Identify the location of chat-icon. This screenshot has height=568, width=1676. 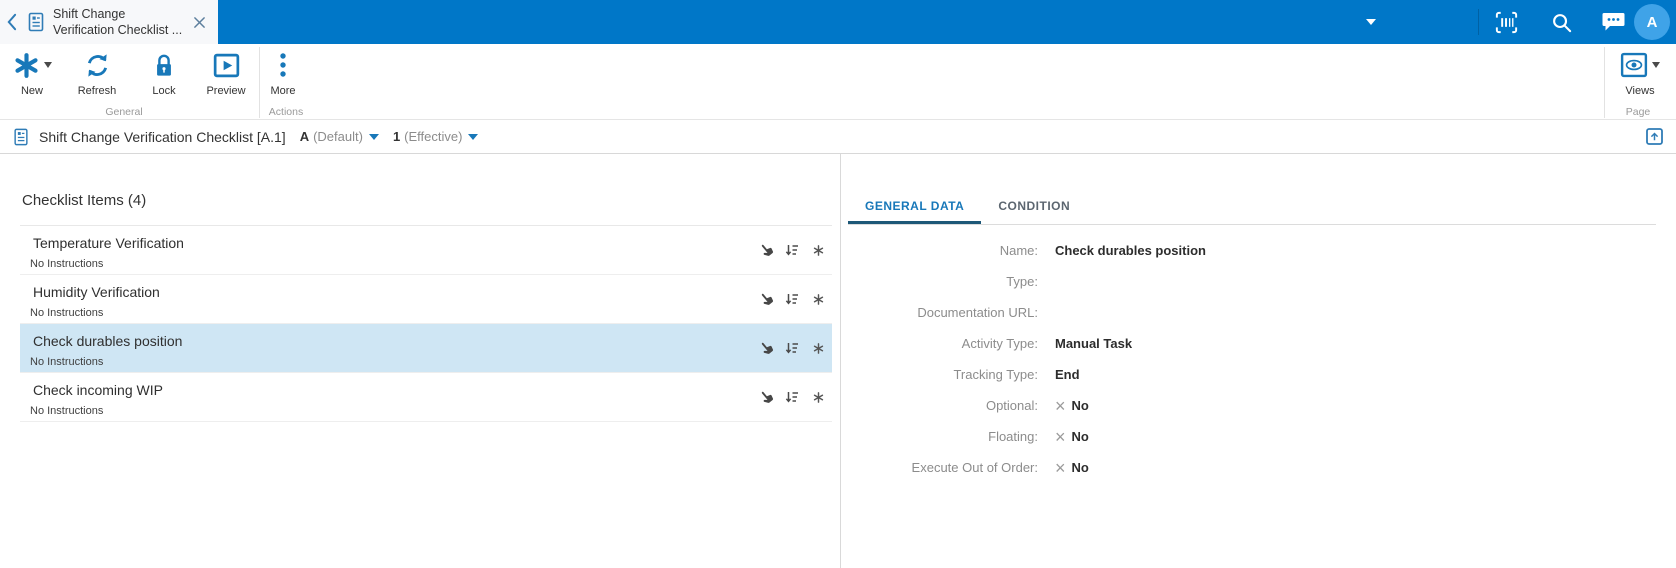
(1613, 22).